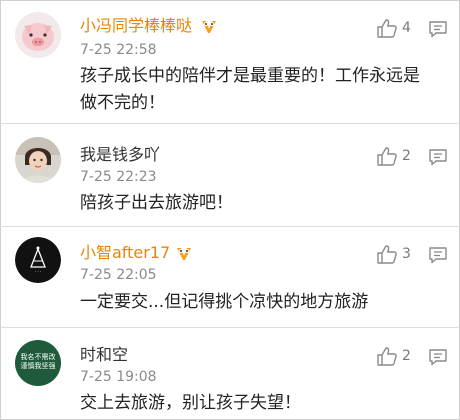 This screenshot has width=460, height=420. I want to click on like-button: 4, so click(398, 28).